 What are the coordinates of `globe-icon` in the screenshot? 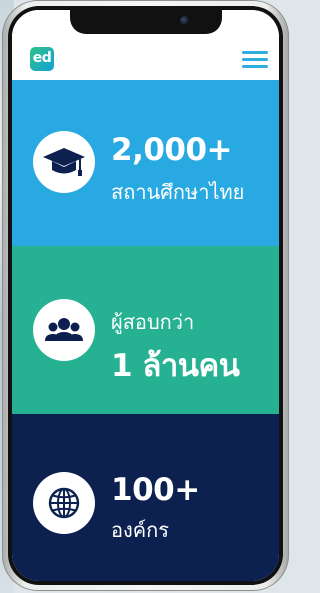 It's located at (64, 503).